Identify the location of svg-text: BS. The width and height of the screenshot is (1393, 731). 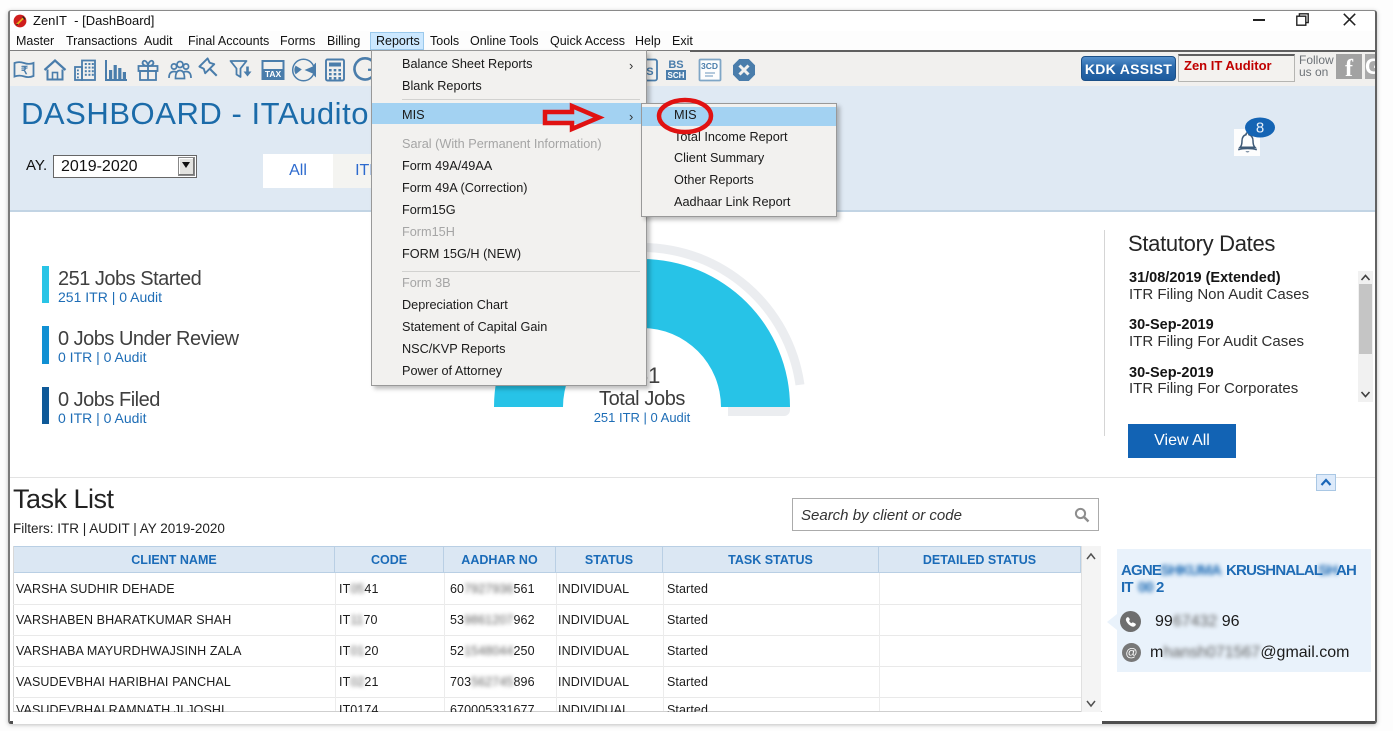
(675, 65).